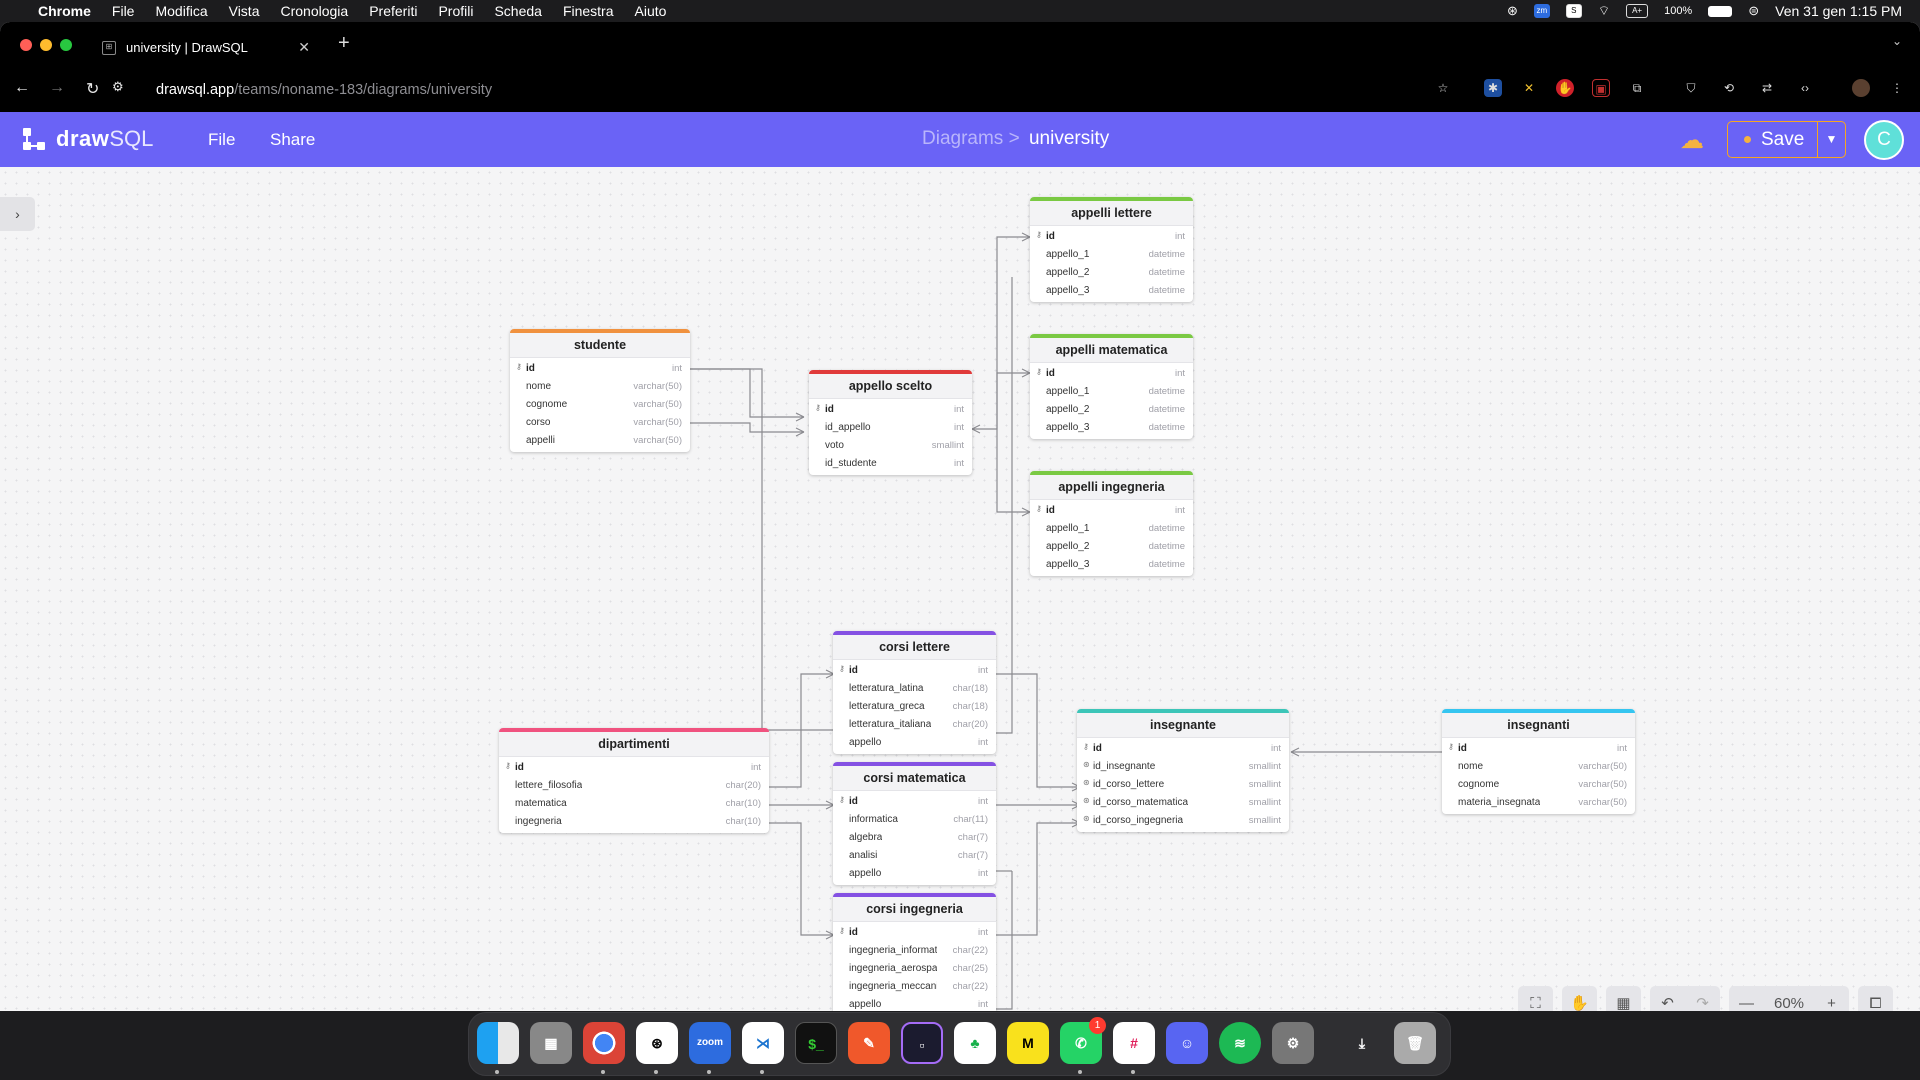  I want to click on browser-tab: ⊞ university | DrawSQL ✕, so click(208, 47).